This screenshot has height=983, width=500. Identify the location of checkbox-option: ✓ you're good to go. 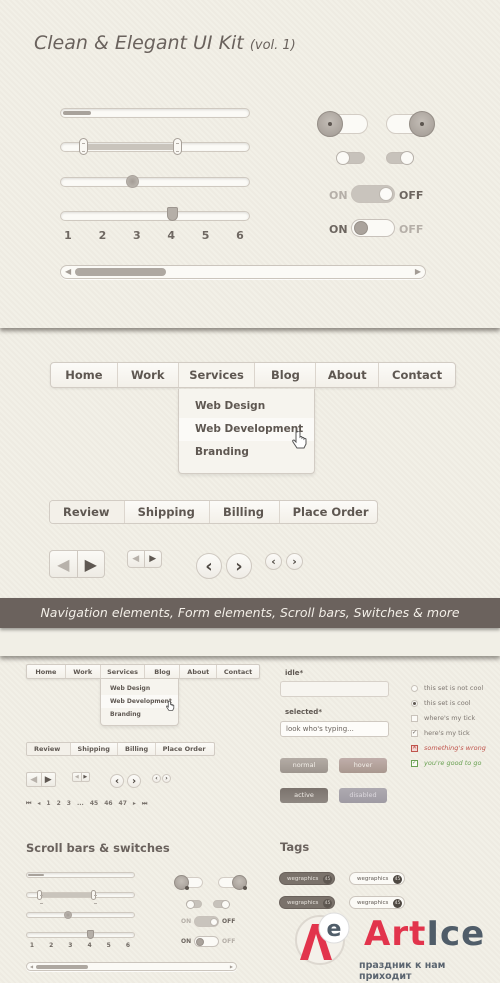
(446, 763).